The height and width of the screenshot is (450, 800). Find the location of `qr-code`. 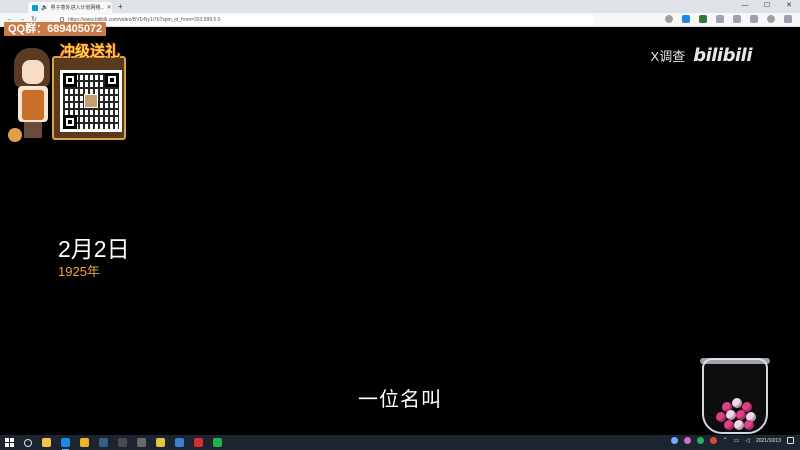

qr-code is located at coordinates (91, 101).